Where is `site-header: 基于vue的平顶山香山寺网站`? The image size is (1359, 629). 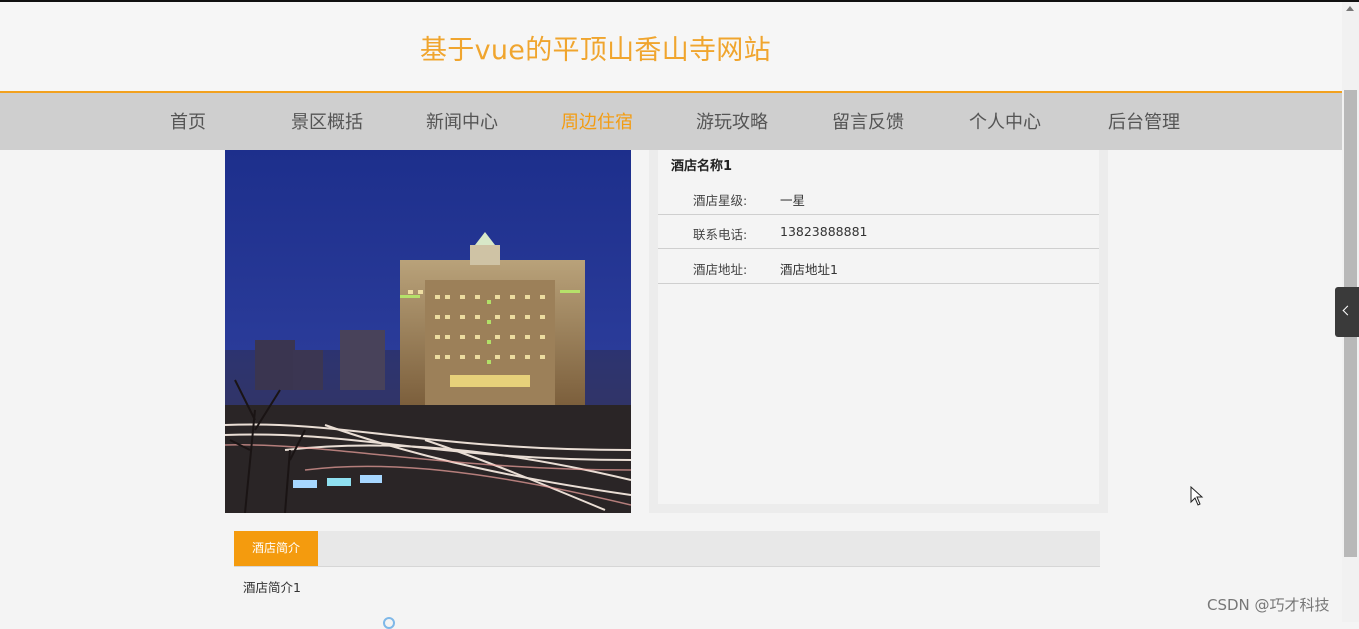
site-header: 基于vue的平顶山香山寺网站 is located at coordinates (671, 46).